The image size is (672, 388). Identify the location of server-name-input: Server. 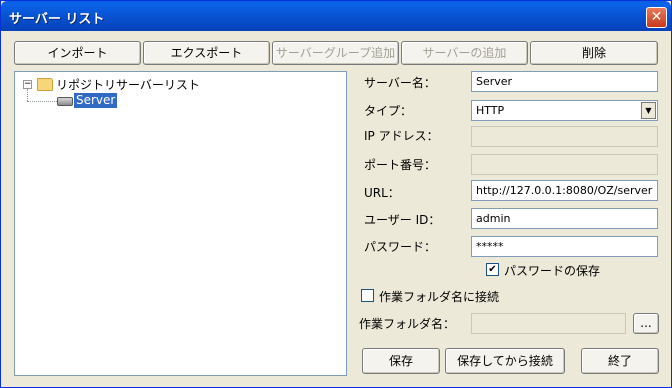
(564, 81).